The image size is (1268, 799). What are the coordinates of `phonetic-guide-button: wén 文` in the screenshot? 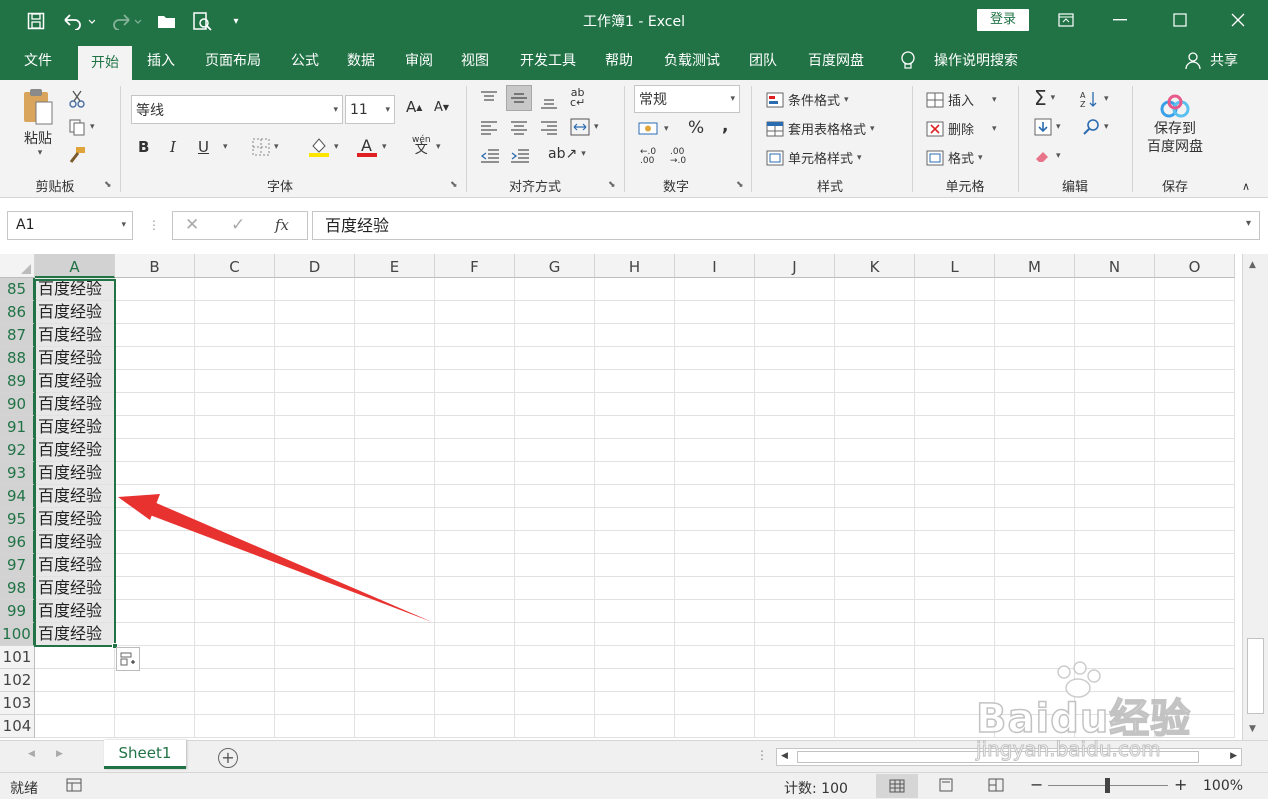 It's located at (421, 146).